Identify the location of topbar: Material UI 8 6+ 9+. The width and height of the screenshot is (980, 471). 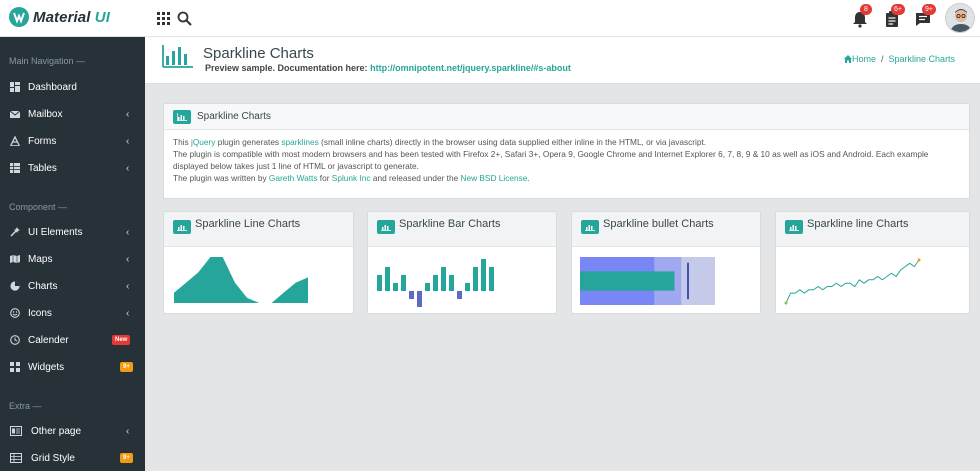
(490, 18).